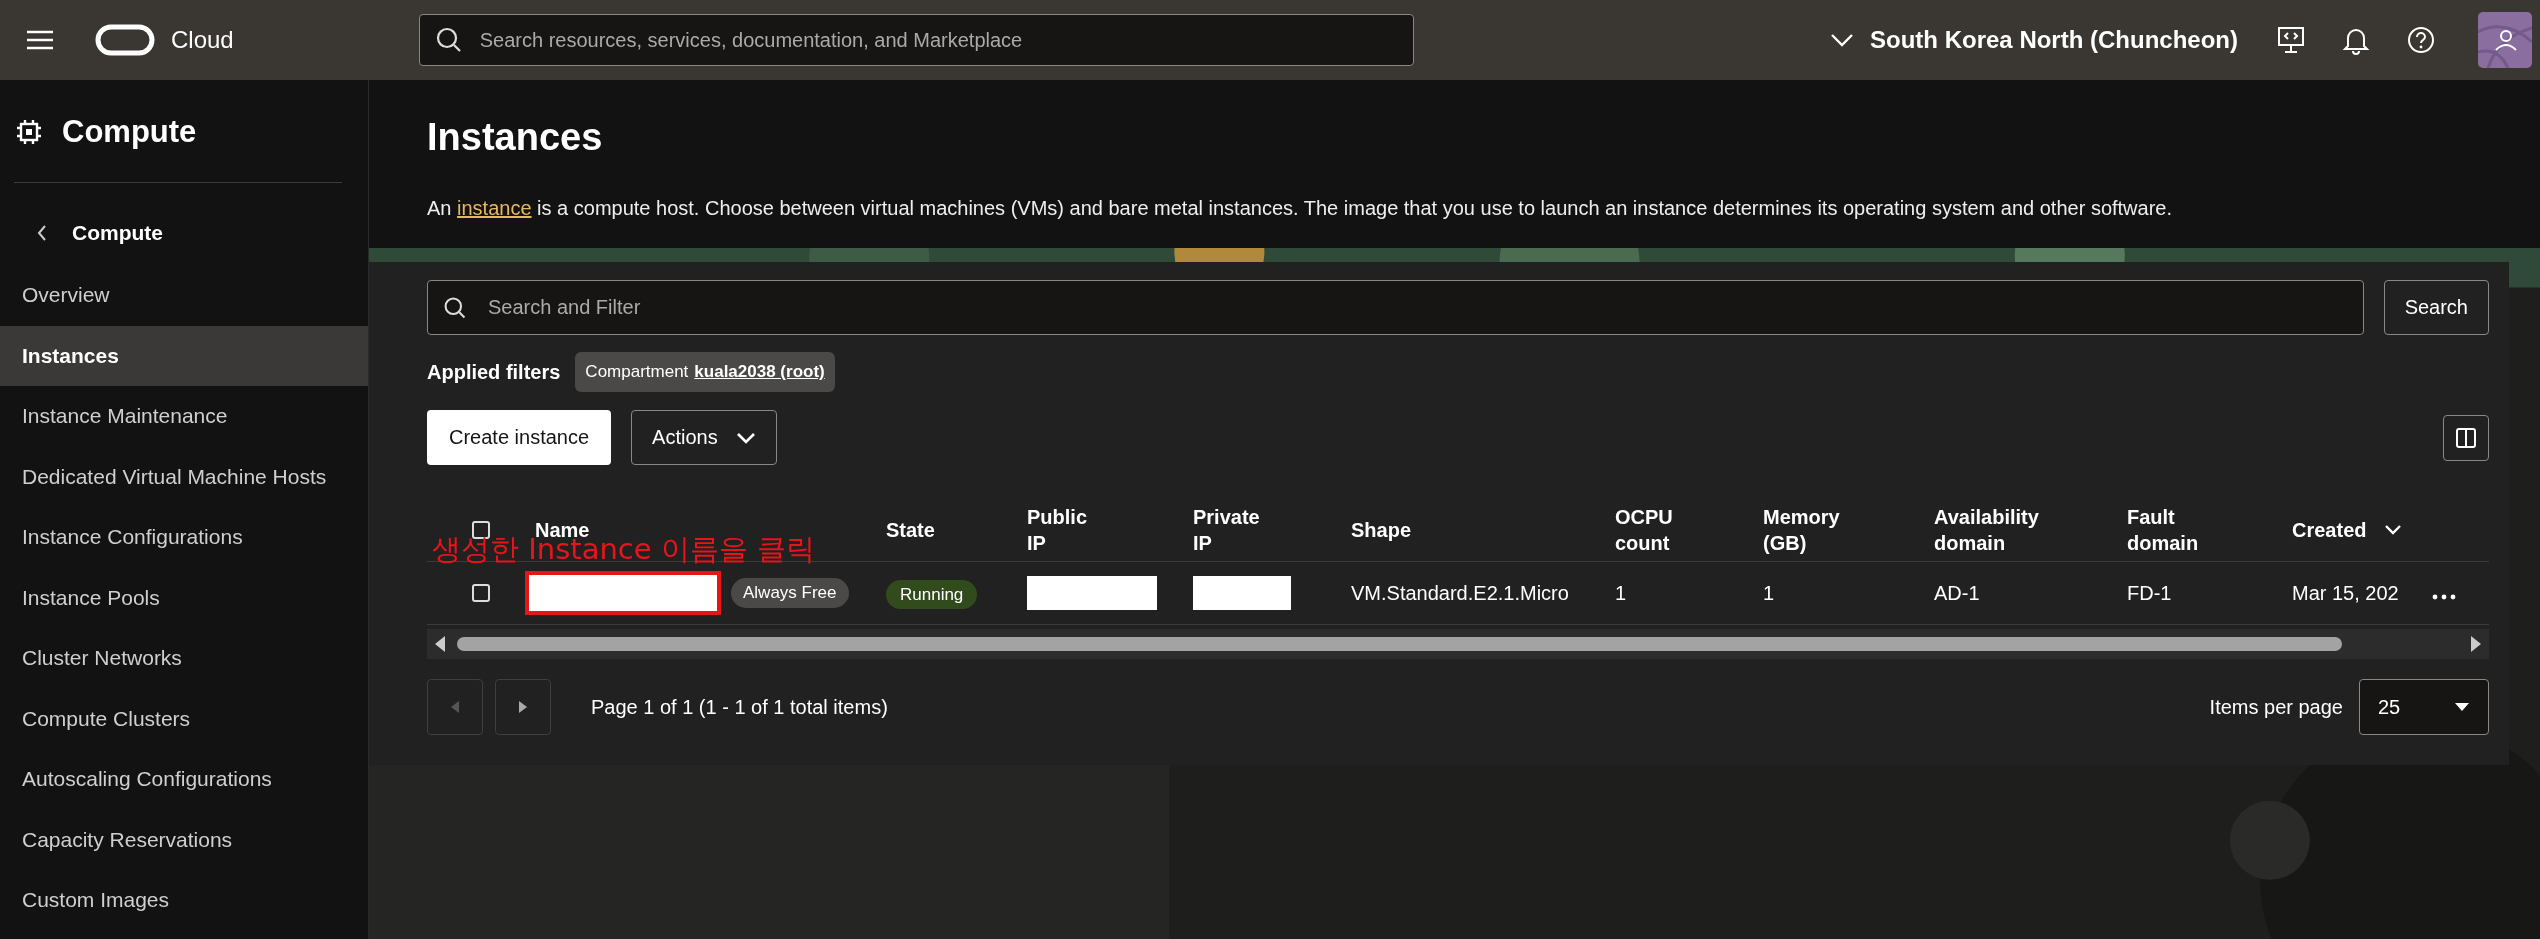 This screenshot has width=2540, height=939. Describe the element at coordinates (42, 233) in the screenshot. I see `chevron-left-icon` at that location.